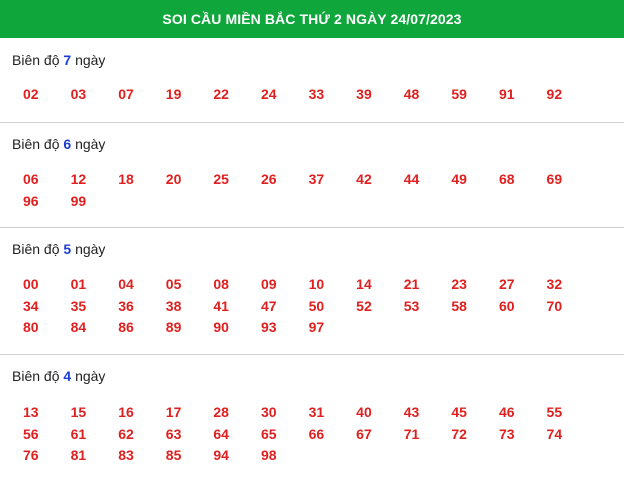 The image size is (624, 480). I want to click on lottery-number: 15, so click(78, 412).